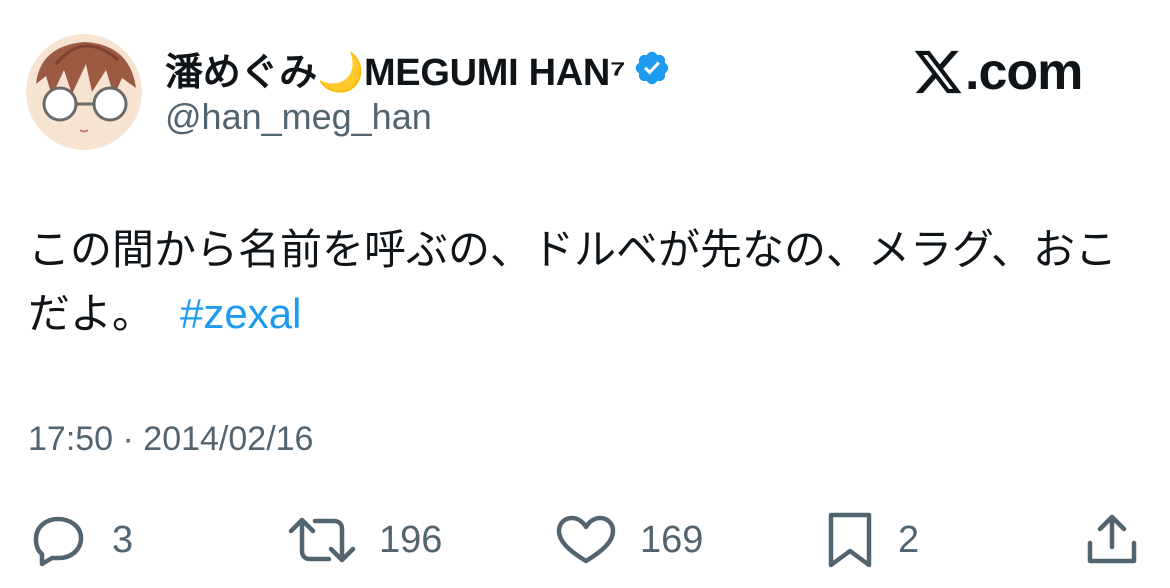  I want to click on retweet-count: 196, so click(411, 539).